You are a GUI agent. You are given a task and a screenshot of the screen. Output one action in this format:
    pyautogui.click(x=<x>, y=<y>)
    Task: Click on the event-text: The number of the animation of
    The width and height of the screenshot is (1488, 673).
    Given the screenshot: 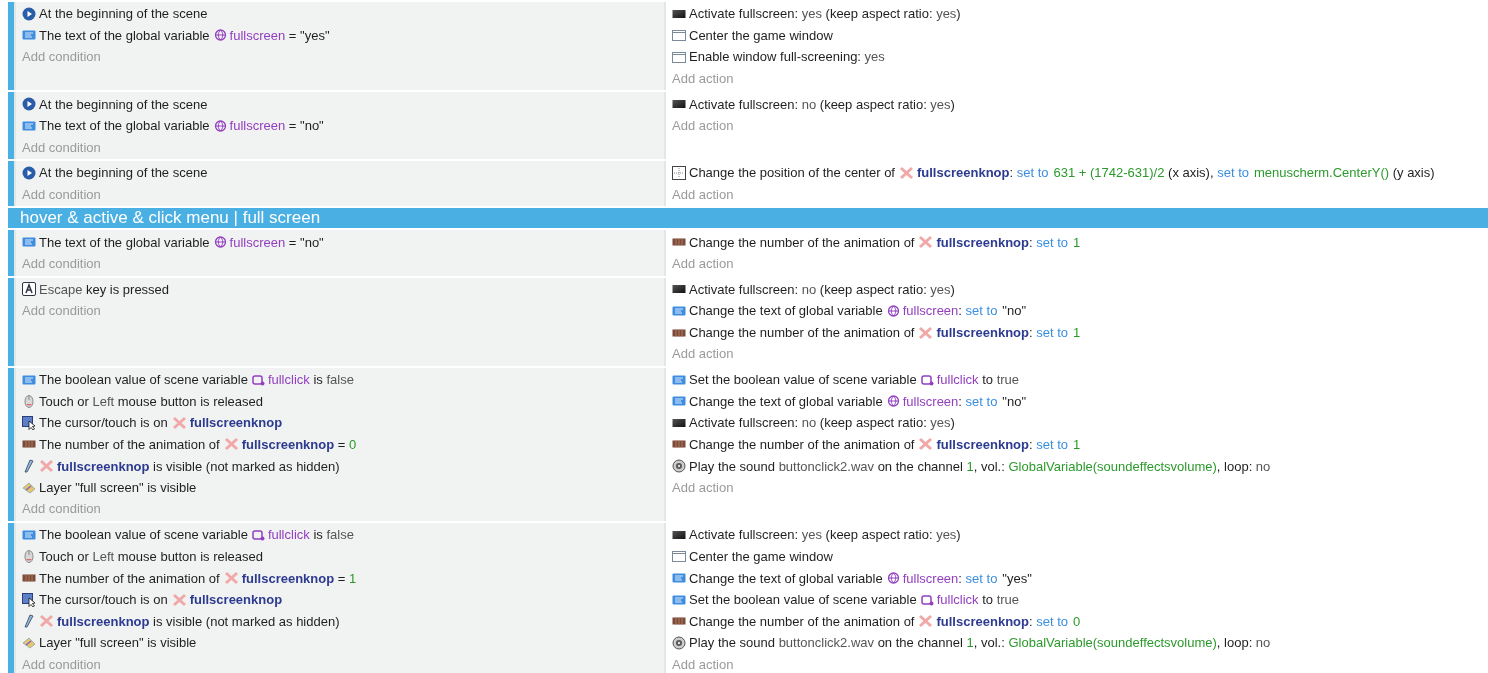 What is the action you would take?
    pyautogui.click(x=129, y=444)
    